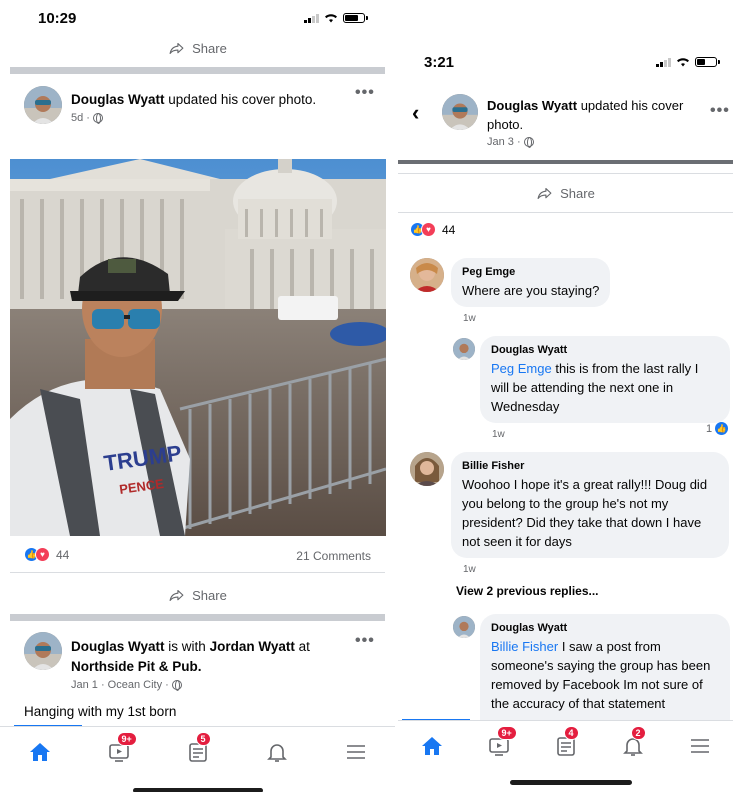  I want to click on post-meta: Jan 3 ·, so click(587, 142).